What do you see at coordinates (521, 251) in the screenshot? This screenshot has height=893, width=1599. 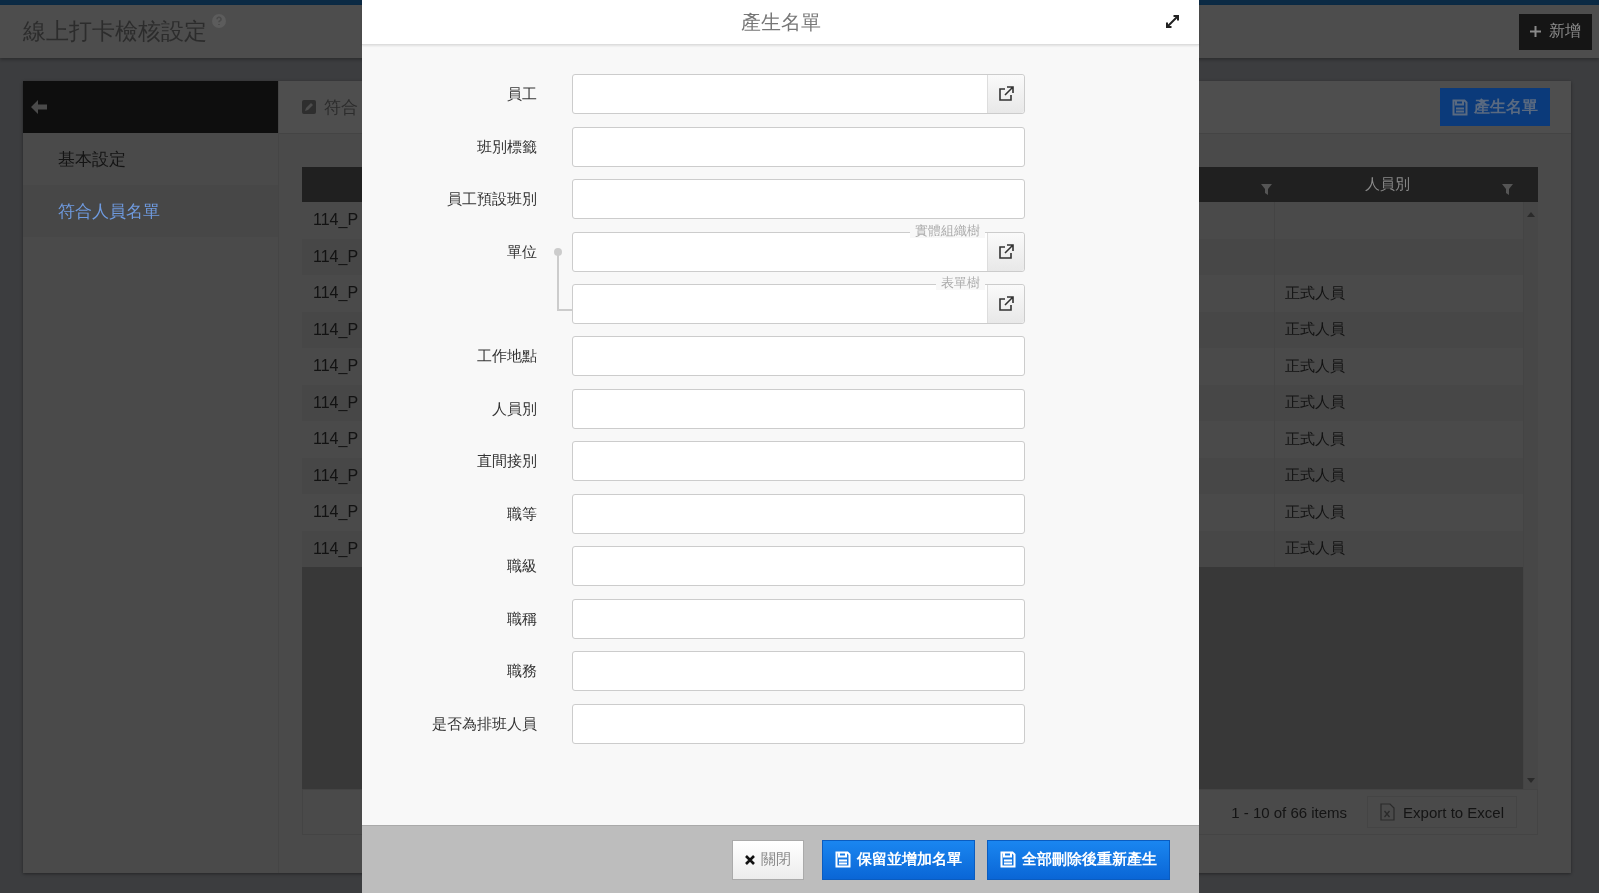 I see `field-label: 單位` at bounding box center [521, 251].